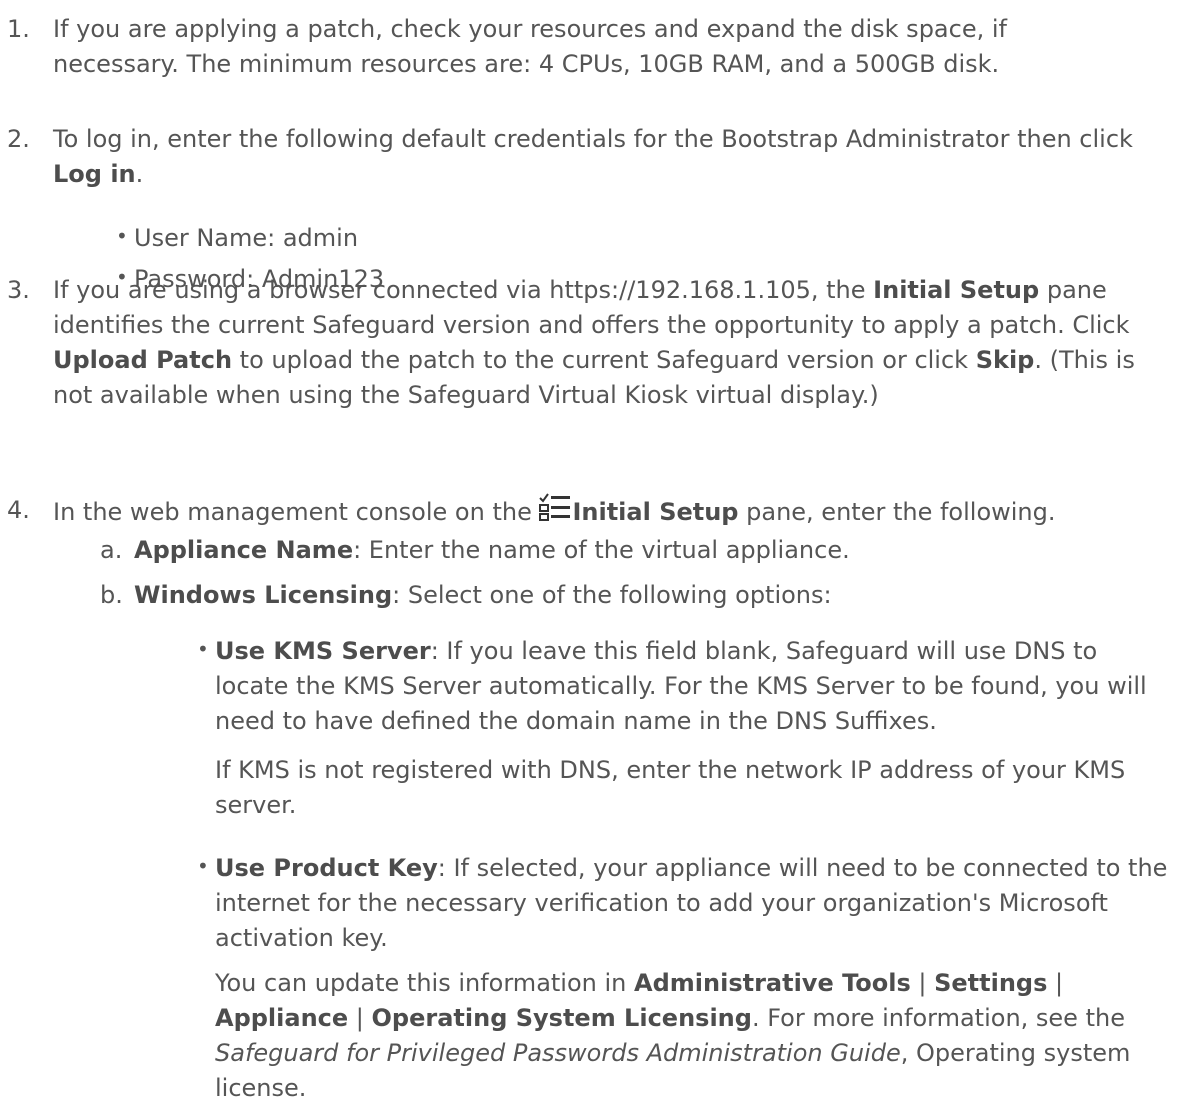  What do you see at coordinates (18, 290) in the screenshot?
I see `step-3-number-label: 3.` at bounding box center [18, 290].